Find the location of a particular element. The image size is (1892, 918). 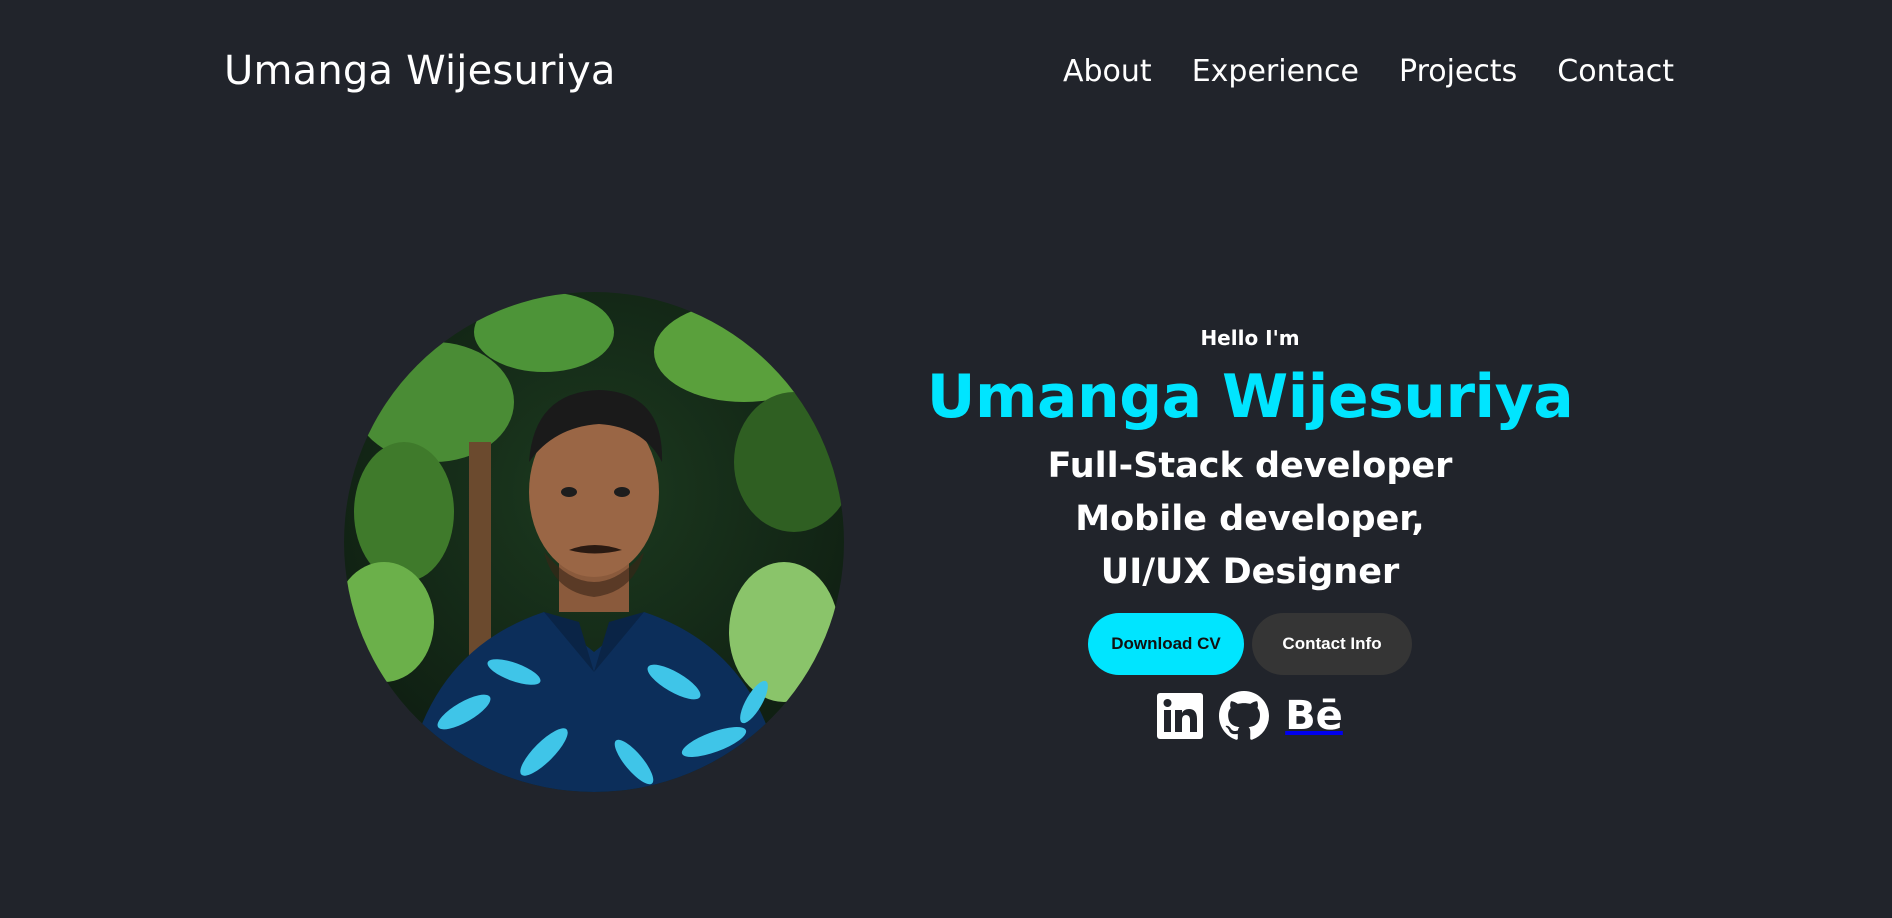

nav-link-projects: Projects is located at coordinates (1458, 71).